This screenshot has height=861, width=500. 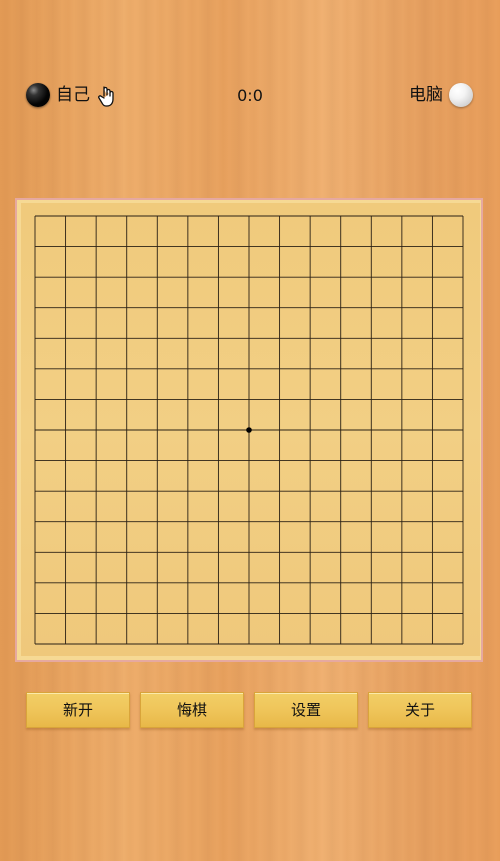 What do you see at coordinates (78, 710) in the screenshot?
I see `new-game-button: 新开` at bounding box center [78, 710].